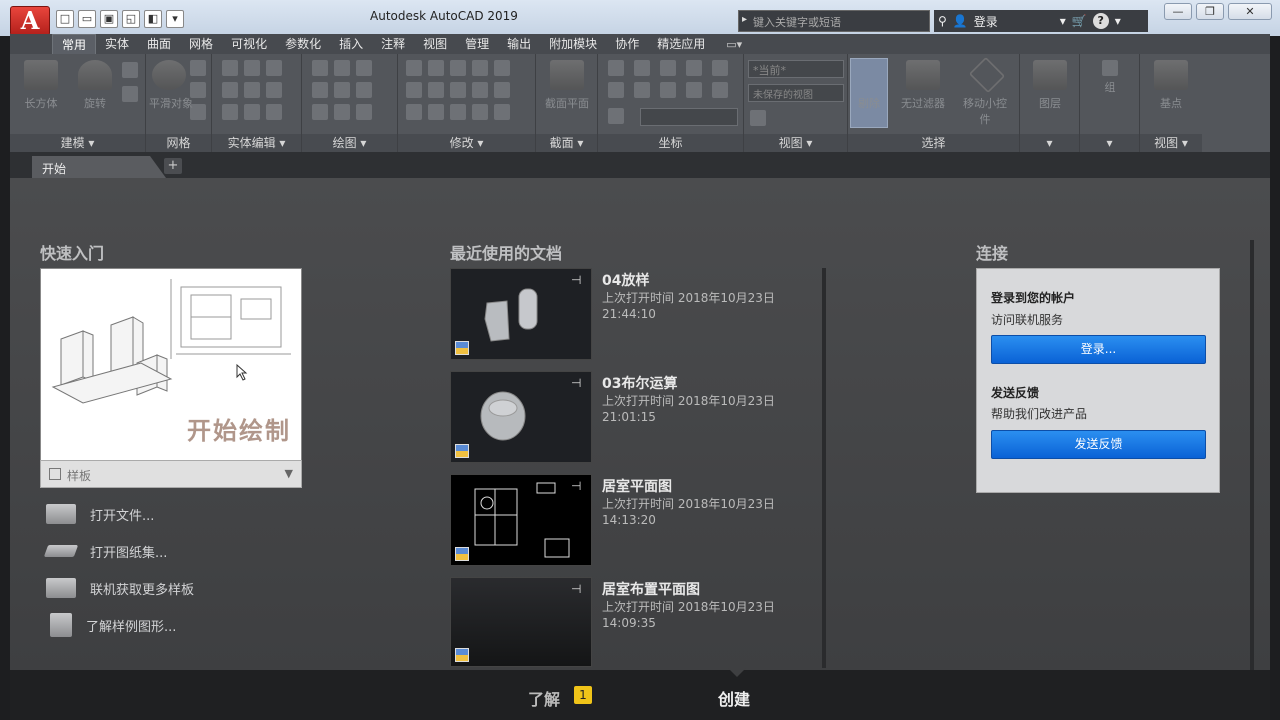 Image resolution: width=1280 pixels, height=720 pixels. Describe the element at coordinates (256, 143) in the screenshot. I see `panel-title-solid-edit: 实体编辑 ▾` at that location.